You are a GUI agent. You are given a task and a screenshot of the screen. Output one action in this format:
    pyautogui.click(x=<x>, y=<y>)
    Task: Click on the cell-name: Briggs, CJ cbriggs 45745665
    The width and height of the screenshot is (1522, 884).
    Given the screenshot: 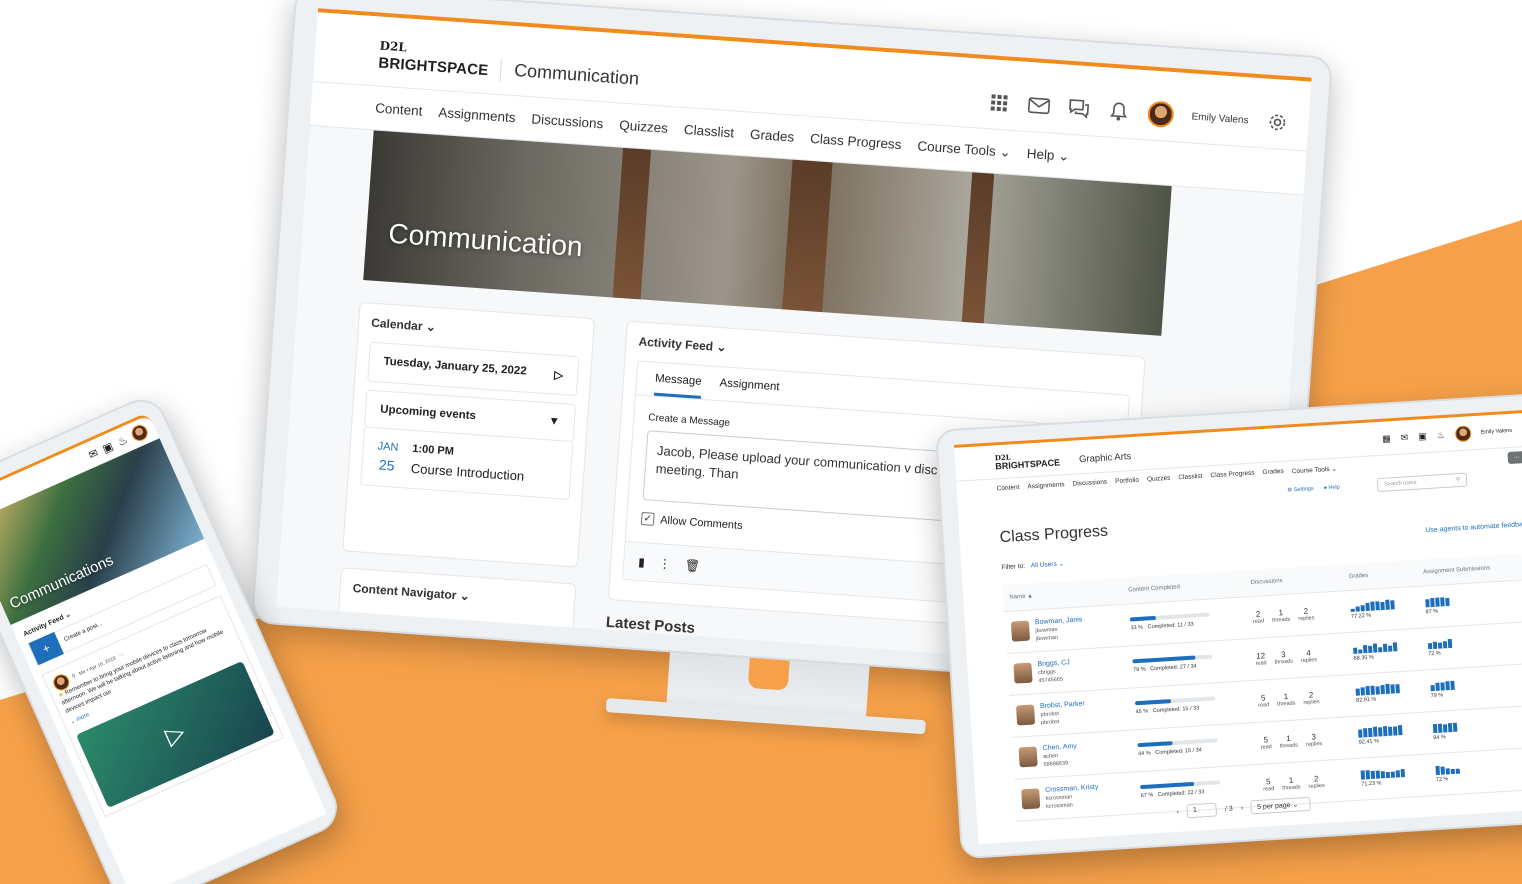 What is the action you would take?
    pyautogui.click(x=1067, y=670)
    